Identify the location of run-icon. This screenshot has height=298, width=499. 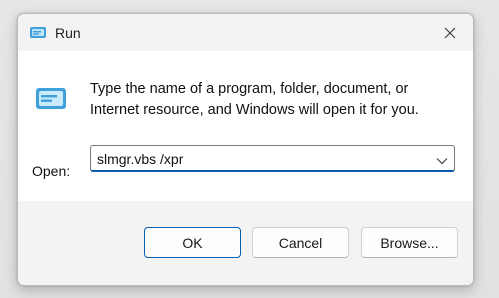
(38, 33).